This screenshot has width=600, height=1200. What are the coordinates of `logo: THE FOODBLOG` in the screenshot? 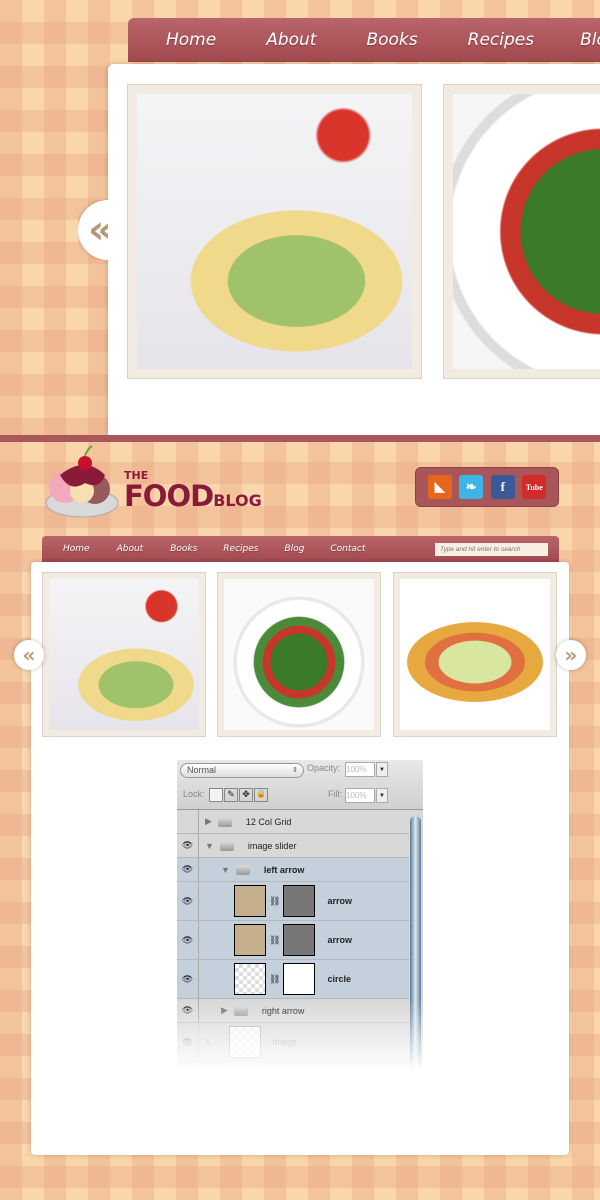 It's located at (160, 485).